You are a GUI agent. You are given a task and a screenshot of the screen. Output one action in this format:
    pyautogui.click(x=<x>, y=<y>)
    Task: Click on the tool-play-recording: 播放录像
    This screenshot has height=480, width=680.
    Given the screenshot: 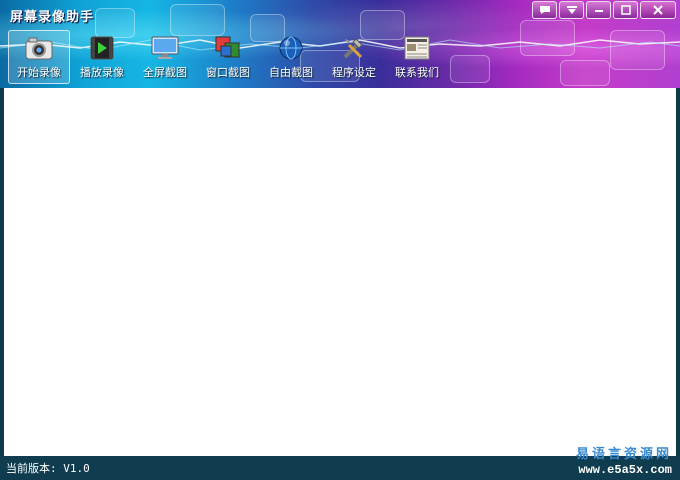 What is the action you would take?
    pyautogui.click(x=102, y=57)
    